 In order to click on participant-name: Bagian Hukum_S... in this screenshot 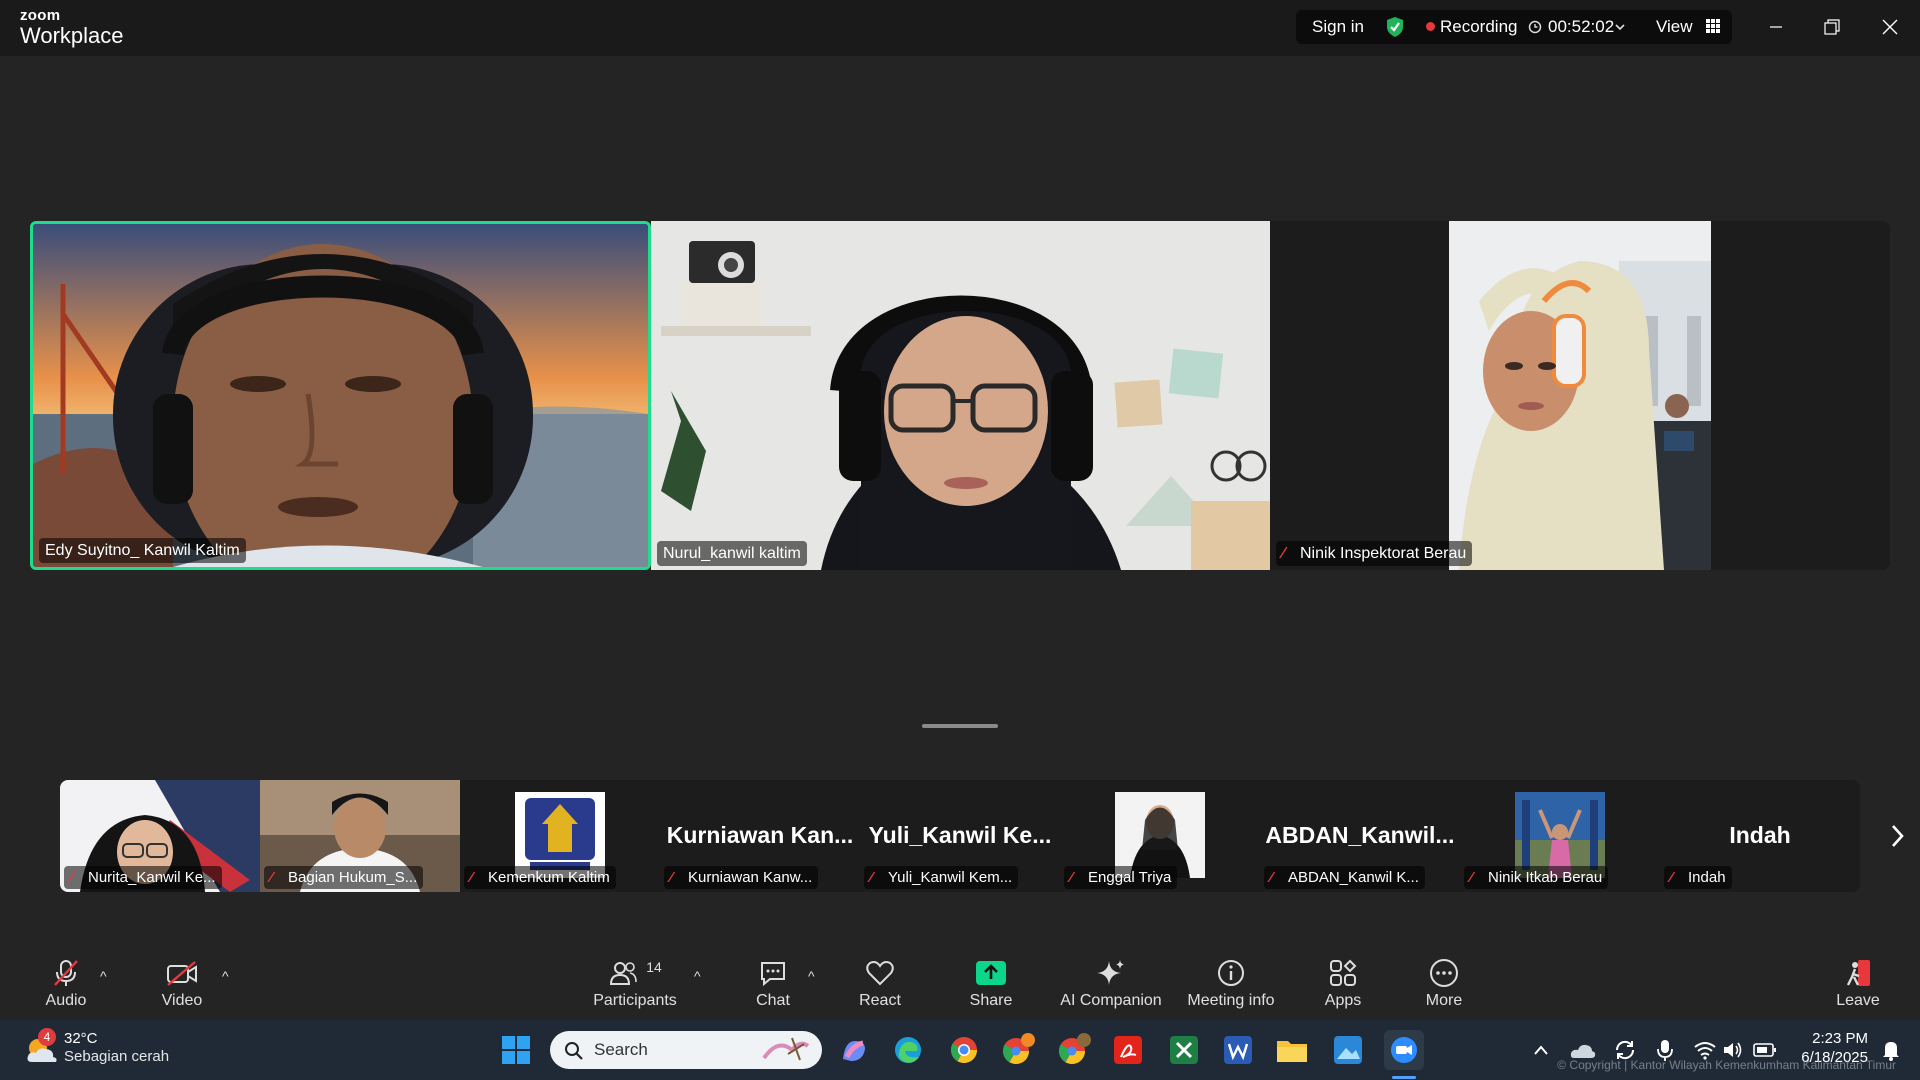, I will do `click(353, 877)`.